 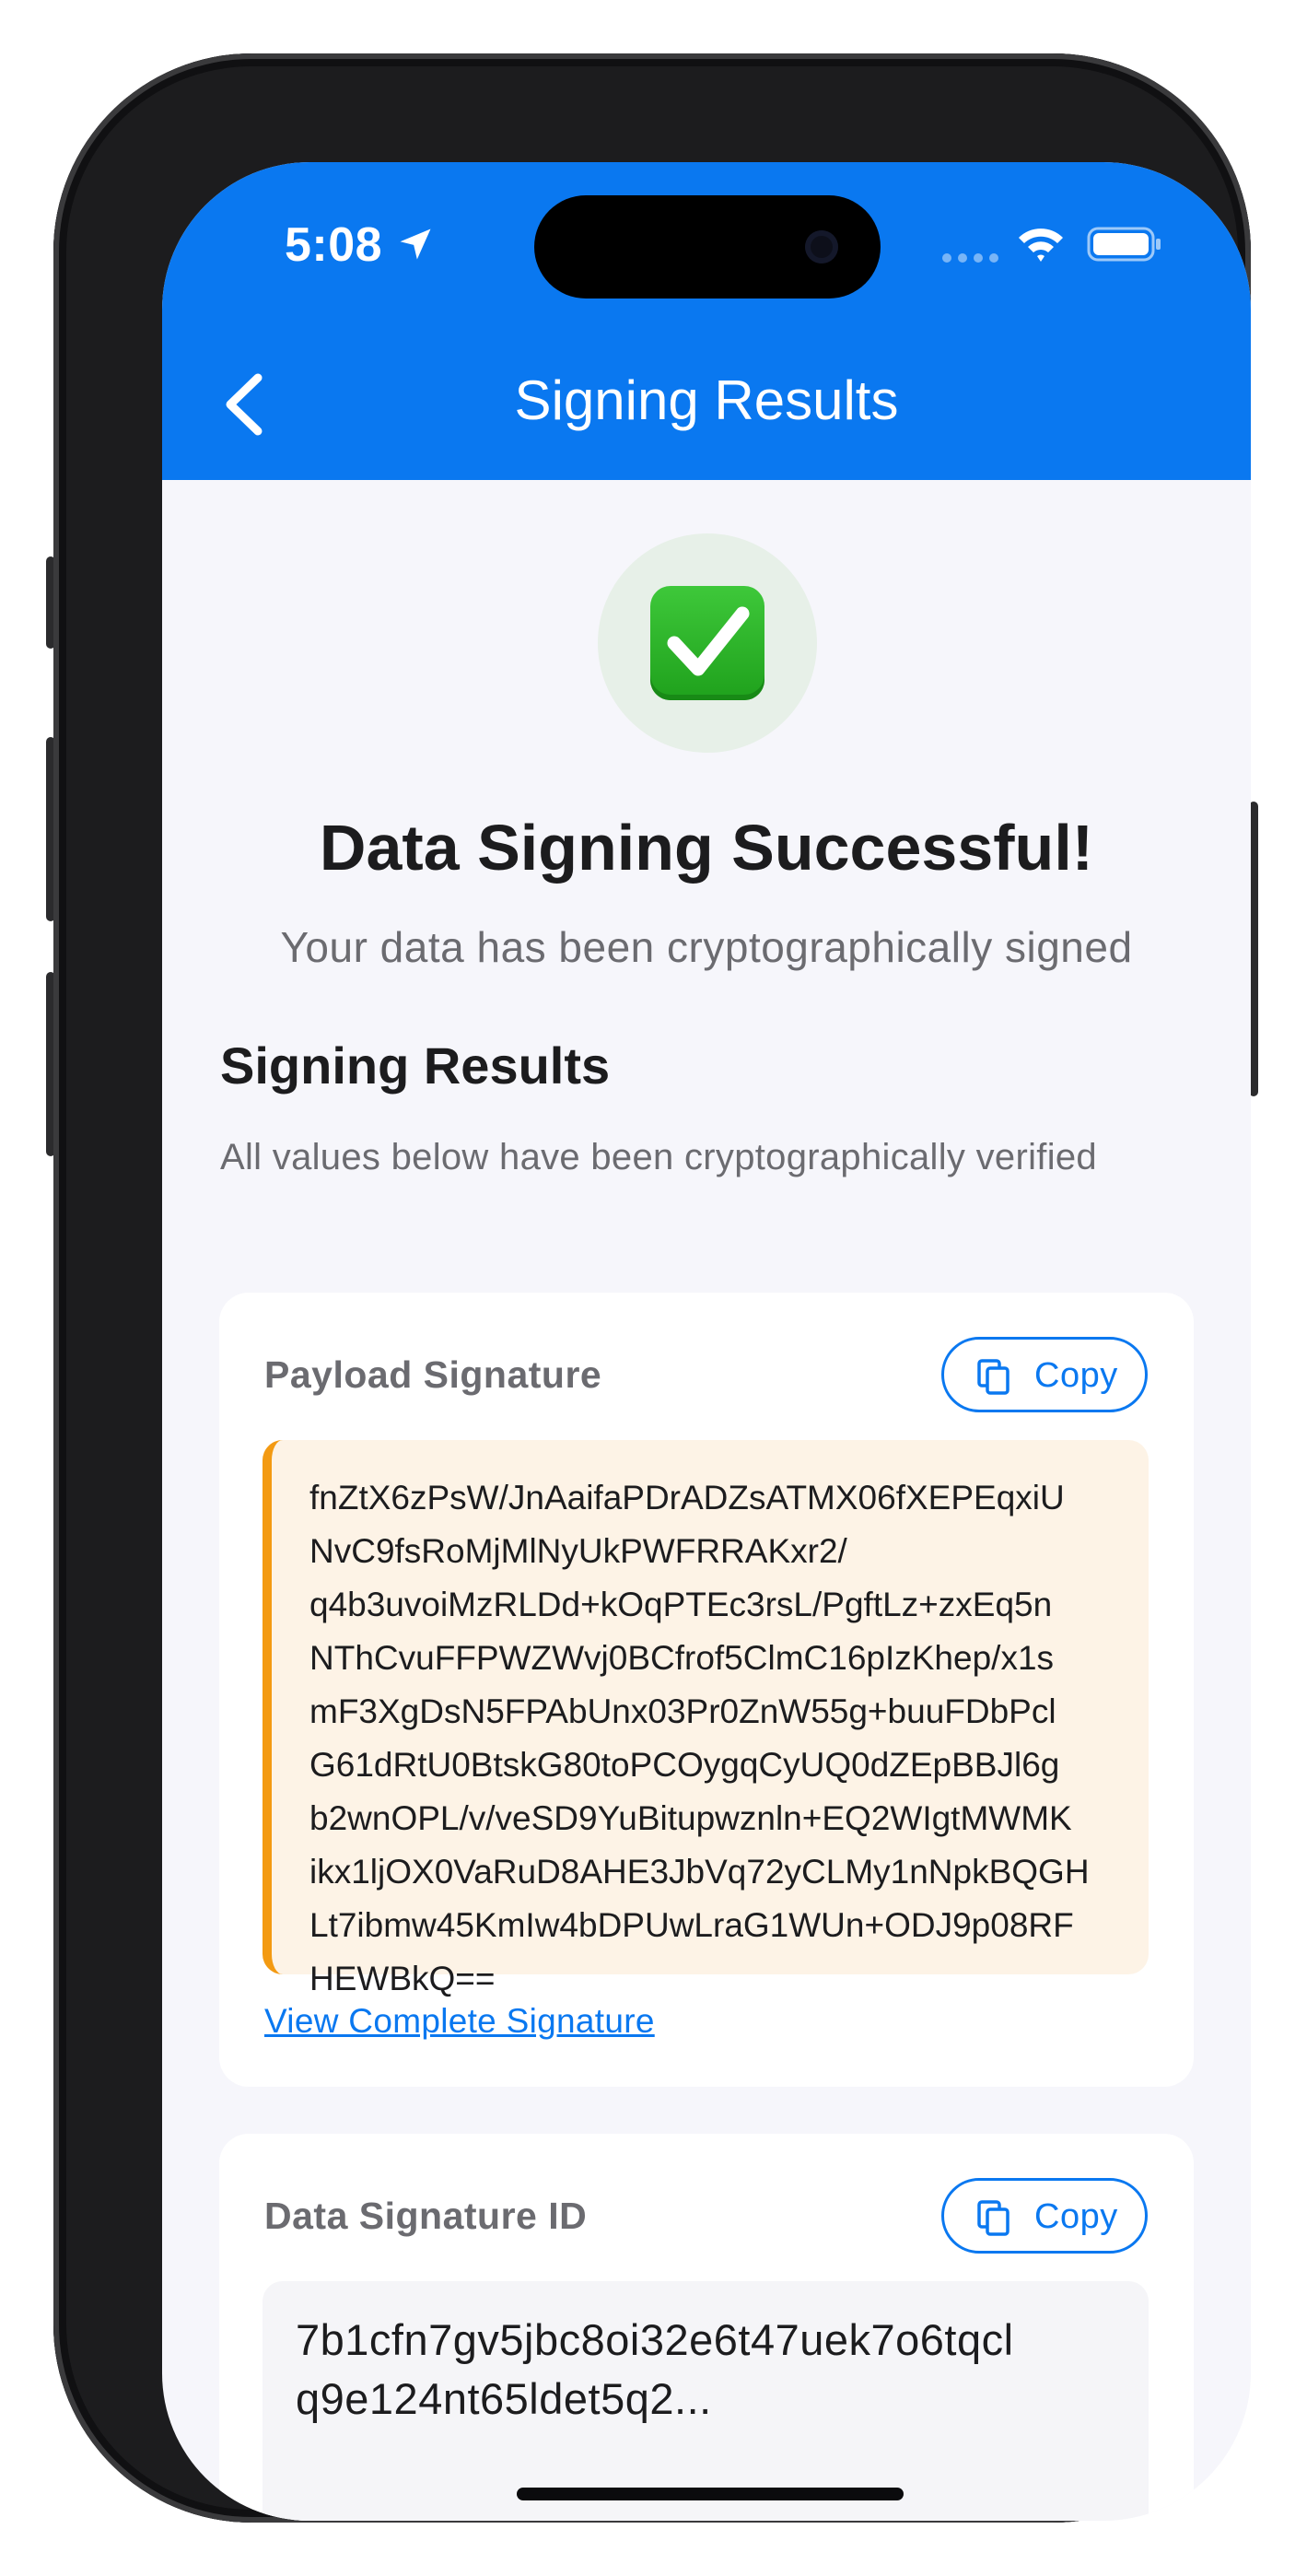 I want to click on navigation-bar: 5:08 Signing Results, so click(x=706, y=321).